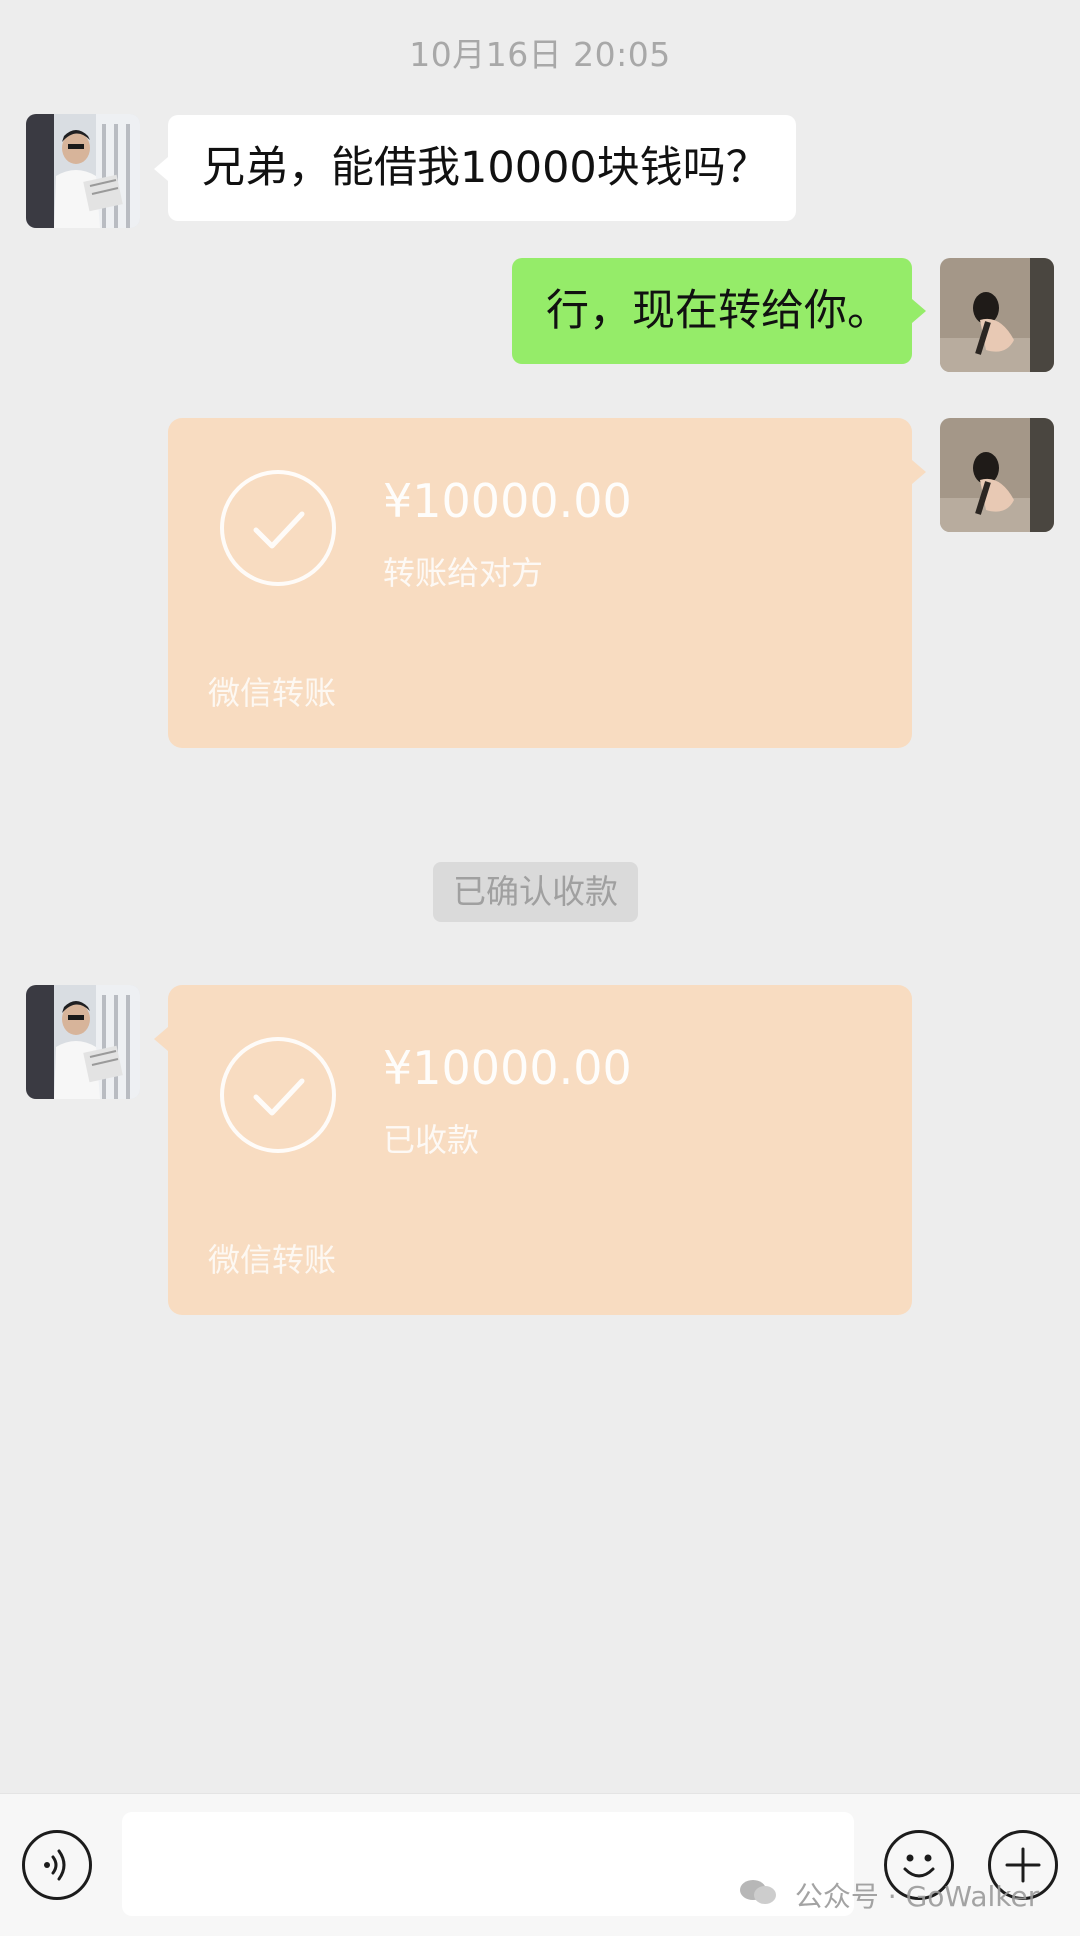 The width and height of the screenshot is (1080, 1936). What do you see at coordinates (463, 573) in the screenshot?
I see `transfer-status: 转账给对方` at bounding box center [463, 573].